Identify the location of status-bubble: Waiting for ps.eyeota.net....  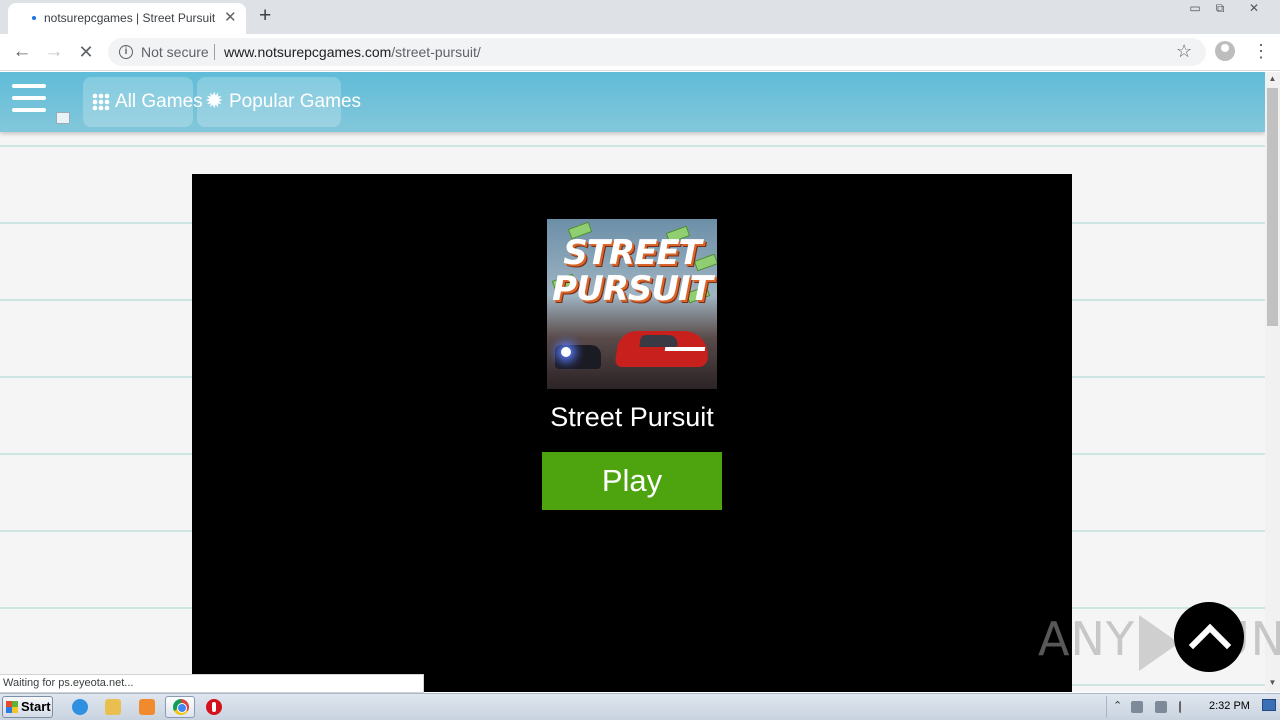
(212, 683).